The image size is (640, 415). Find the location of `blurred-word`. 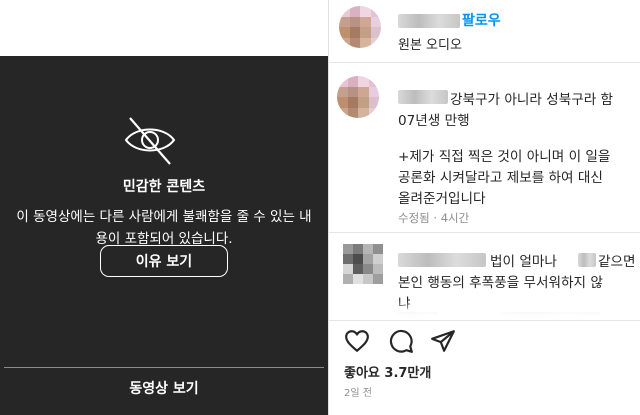

blurred-word is located at coordinates (587, 260).